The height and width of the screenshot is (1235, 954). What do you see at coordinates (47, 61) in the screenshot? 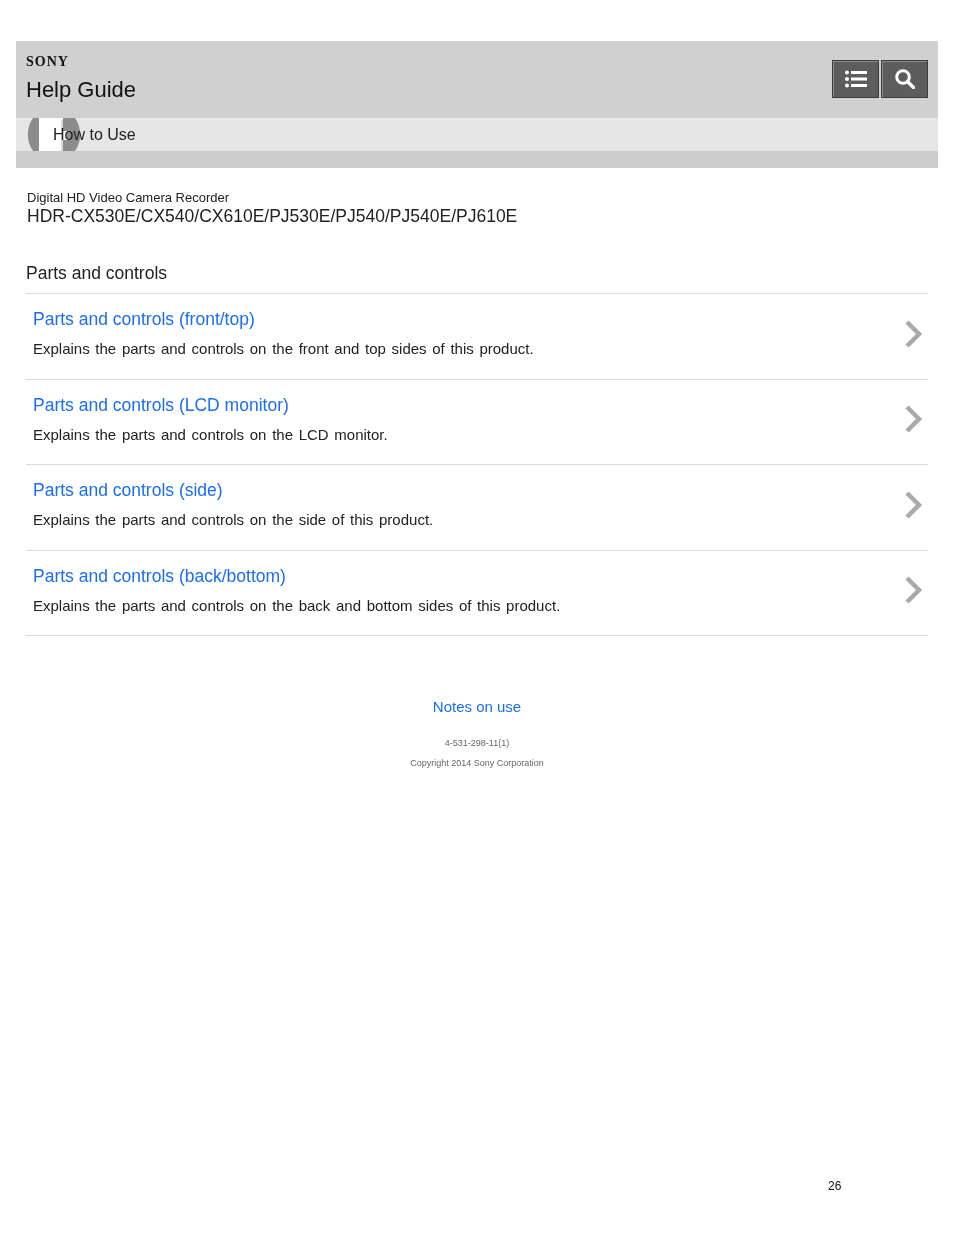
I see `brand-logo: SONY` at bounding box center [47, 61].